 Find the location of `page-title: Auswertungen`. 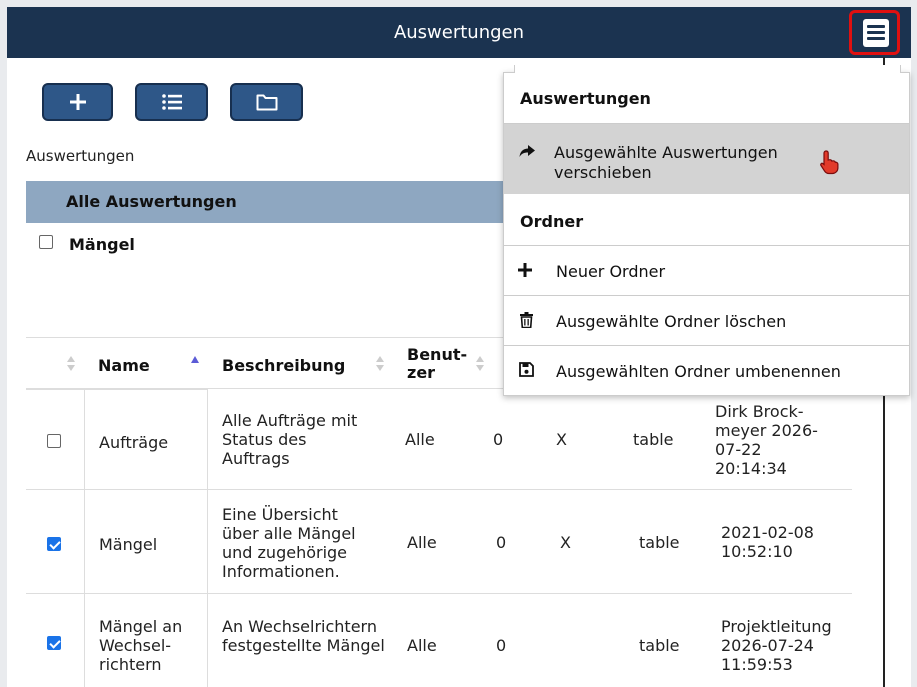

page-title: Auswertungen is located at coordinates (459, 32).